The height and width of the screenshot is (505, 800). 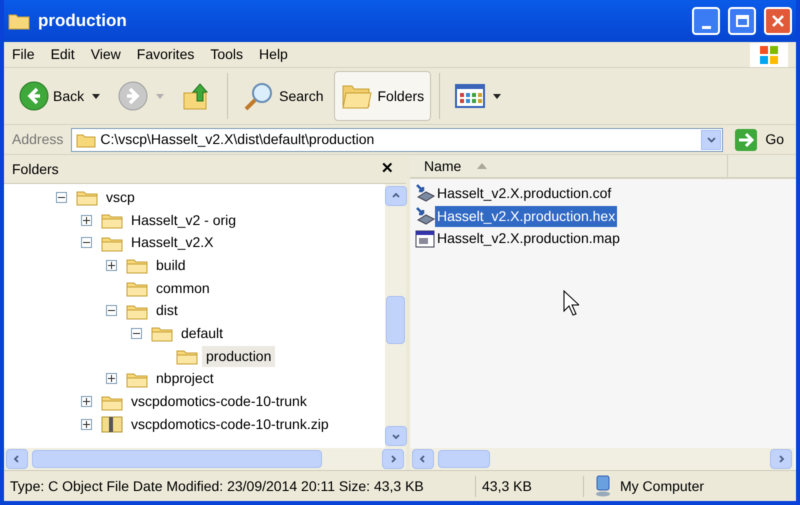 What do you see at coordinates (82, 21) in the screenshot?
I see `window-title: production` at bounding box center [82, 21].